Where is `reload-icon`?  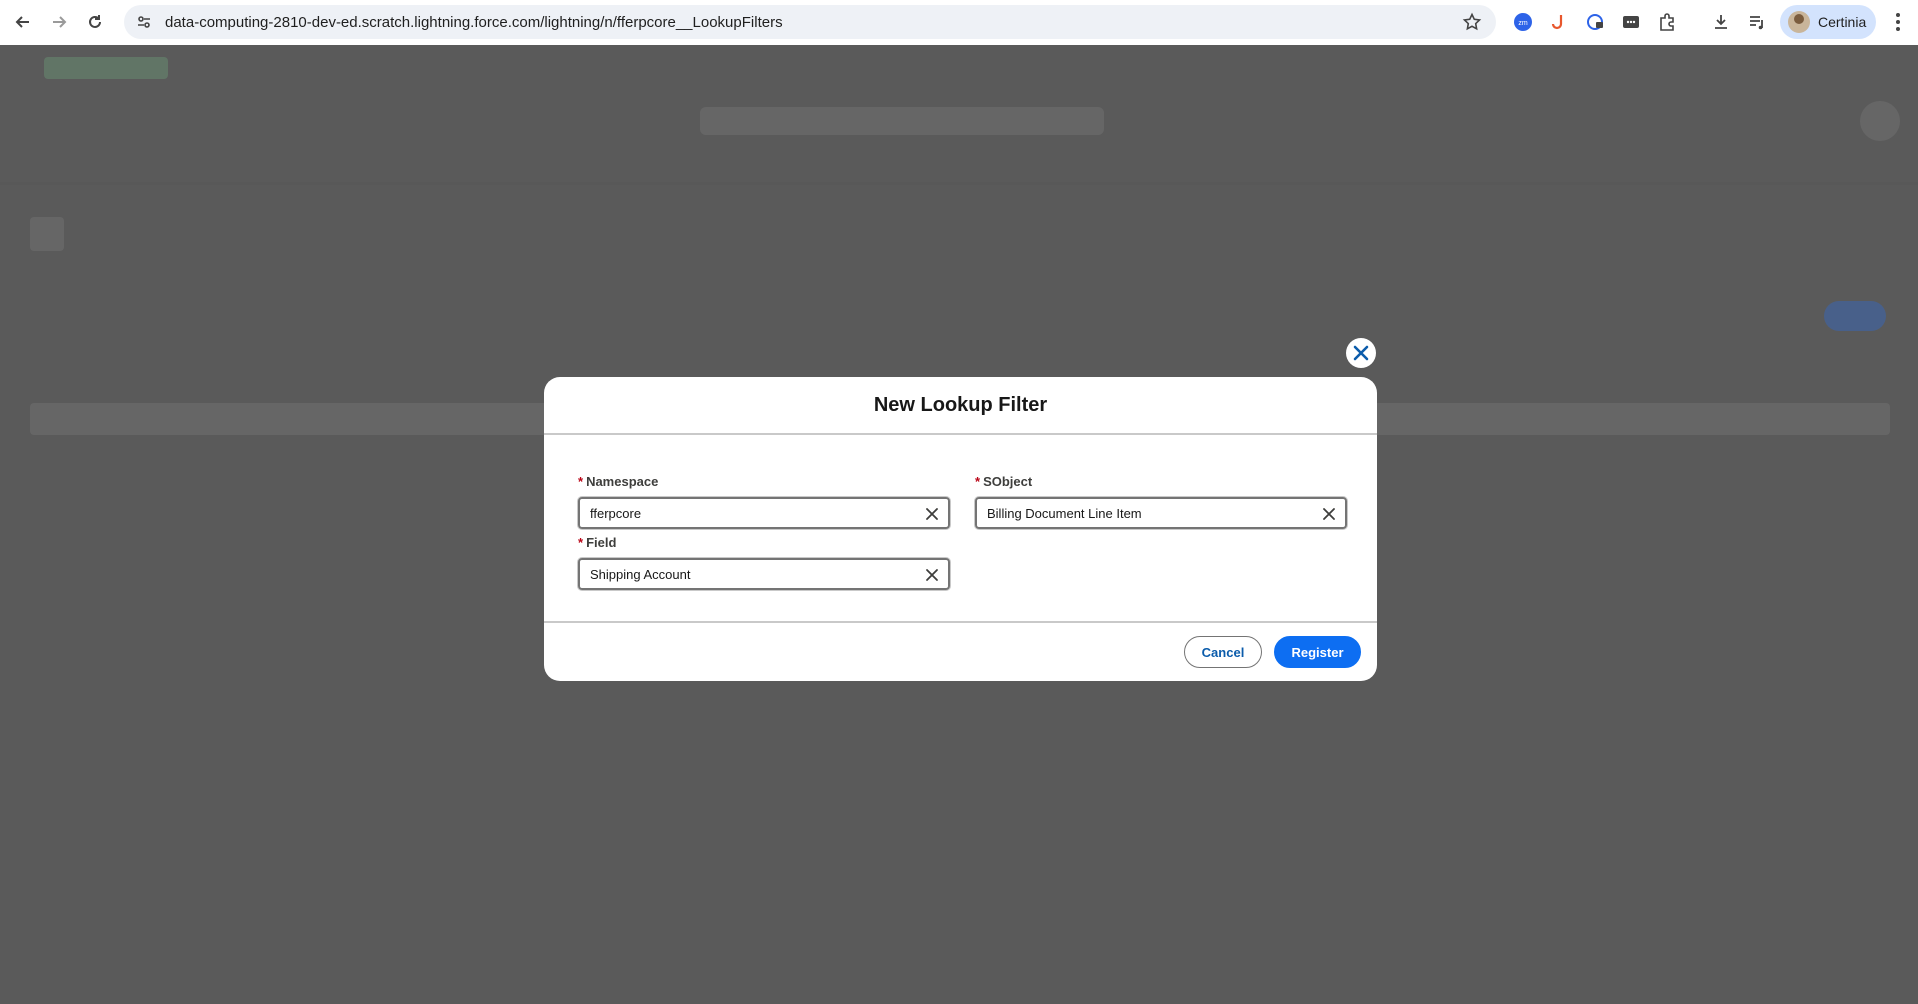
reload-icon is located at coordinates (95, 22).